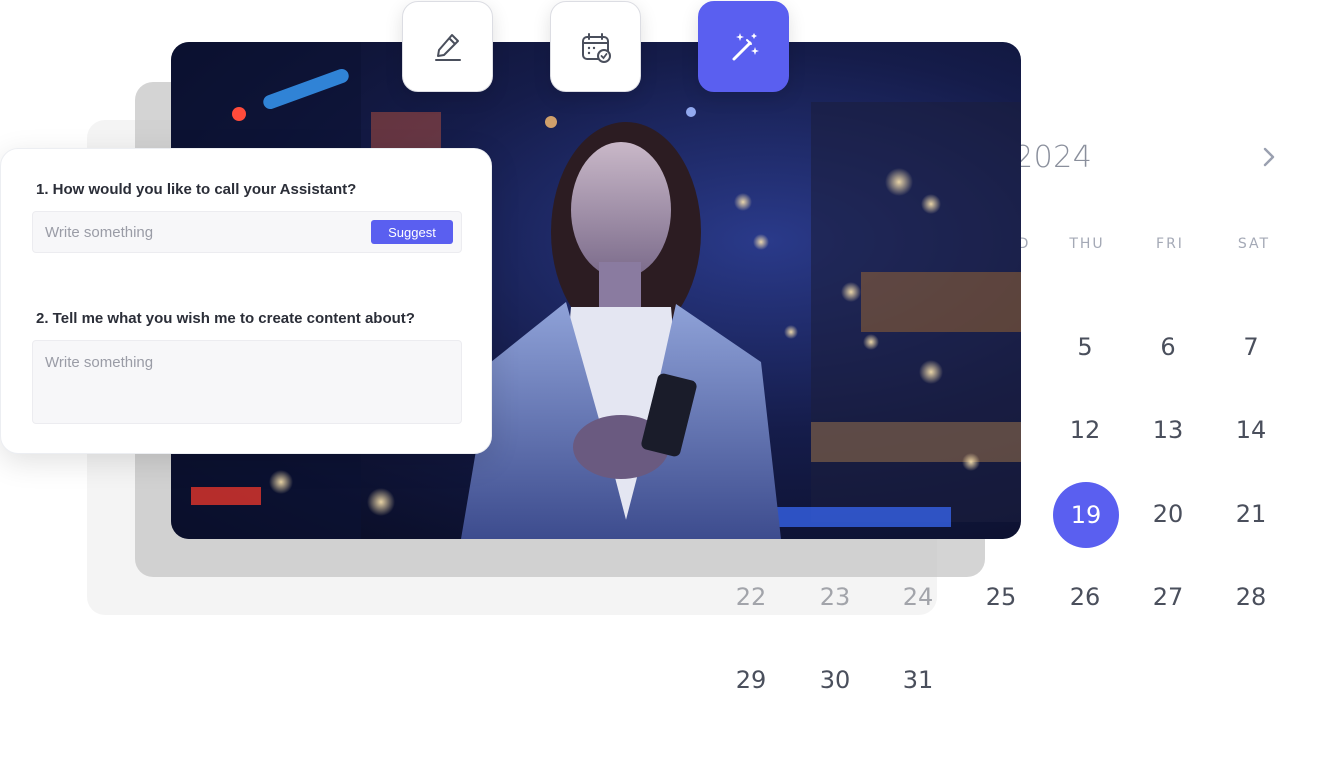  Describe the element at coordinates (1086, 515) in the screenshot. I see `calendar-day-selected: 19` at that location.